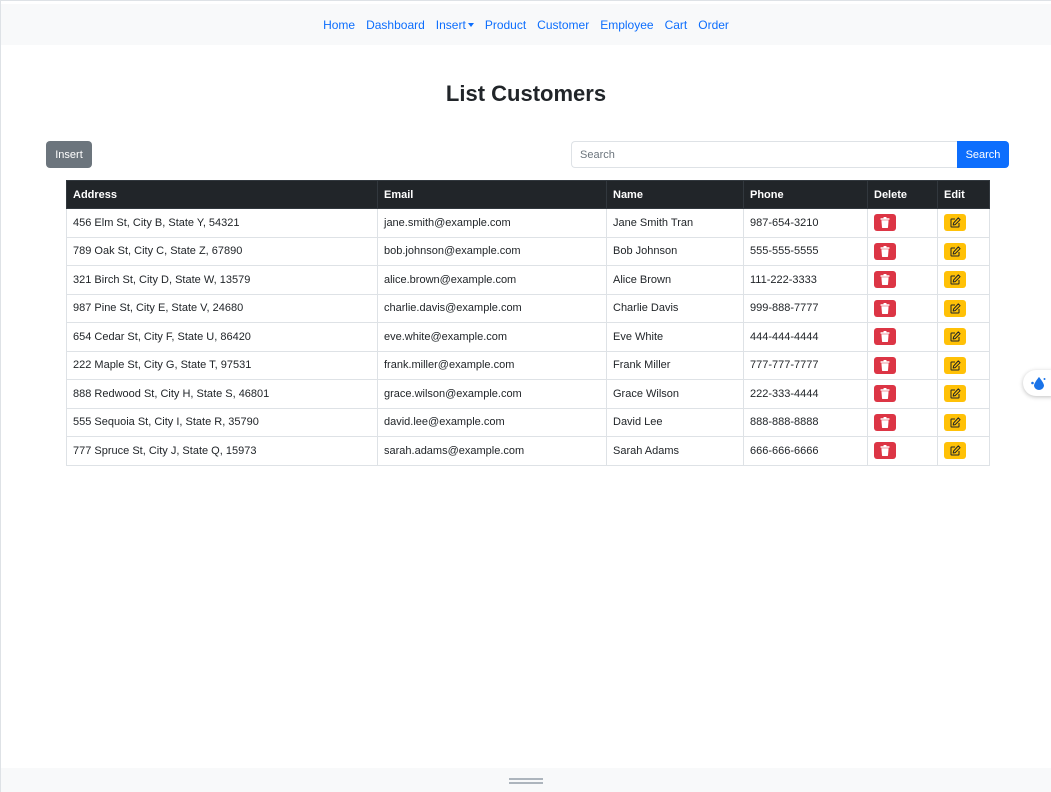  What do you see at coordinates (626, 25) in the screenshot?
I see `nav-employee: Employee` at bounding box center [626, 25].